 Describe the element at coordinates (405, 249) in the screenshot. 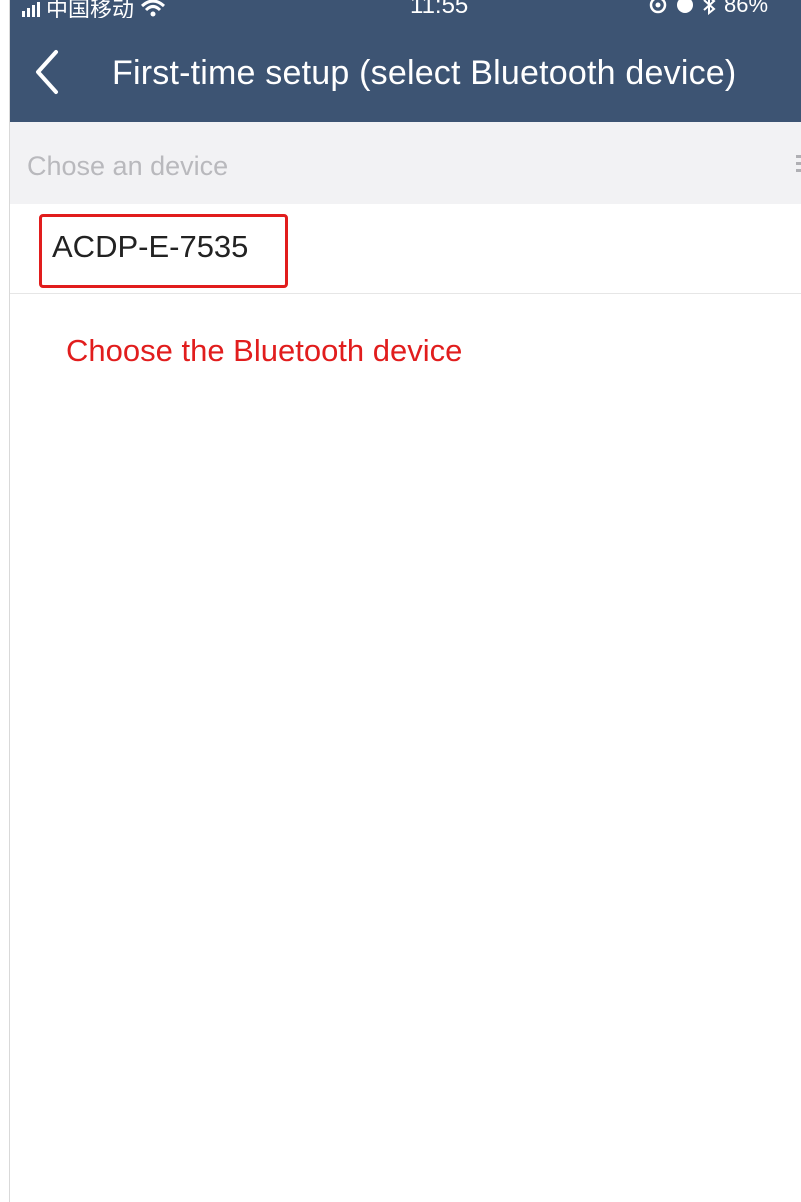

I see `device-list-item: ACDP-E-7535` at that location.